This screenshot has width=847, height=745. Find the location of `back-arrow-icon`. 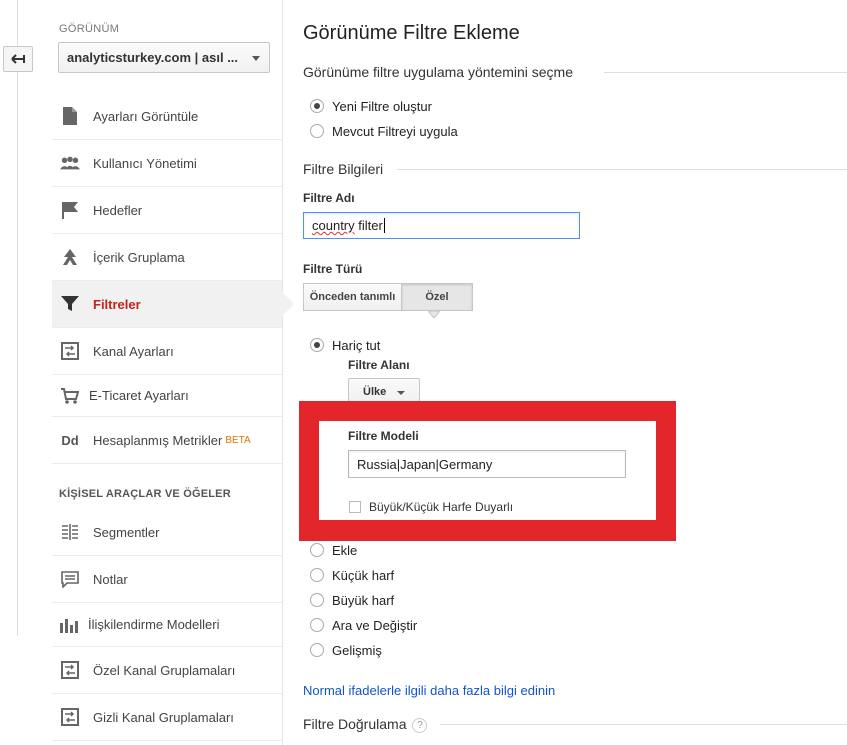

back-arrow-icon is located at coordinates (18, 59).